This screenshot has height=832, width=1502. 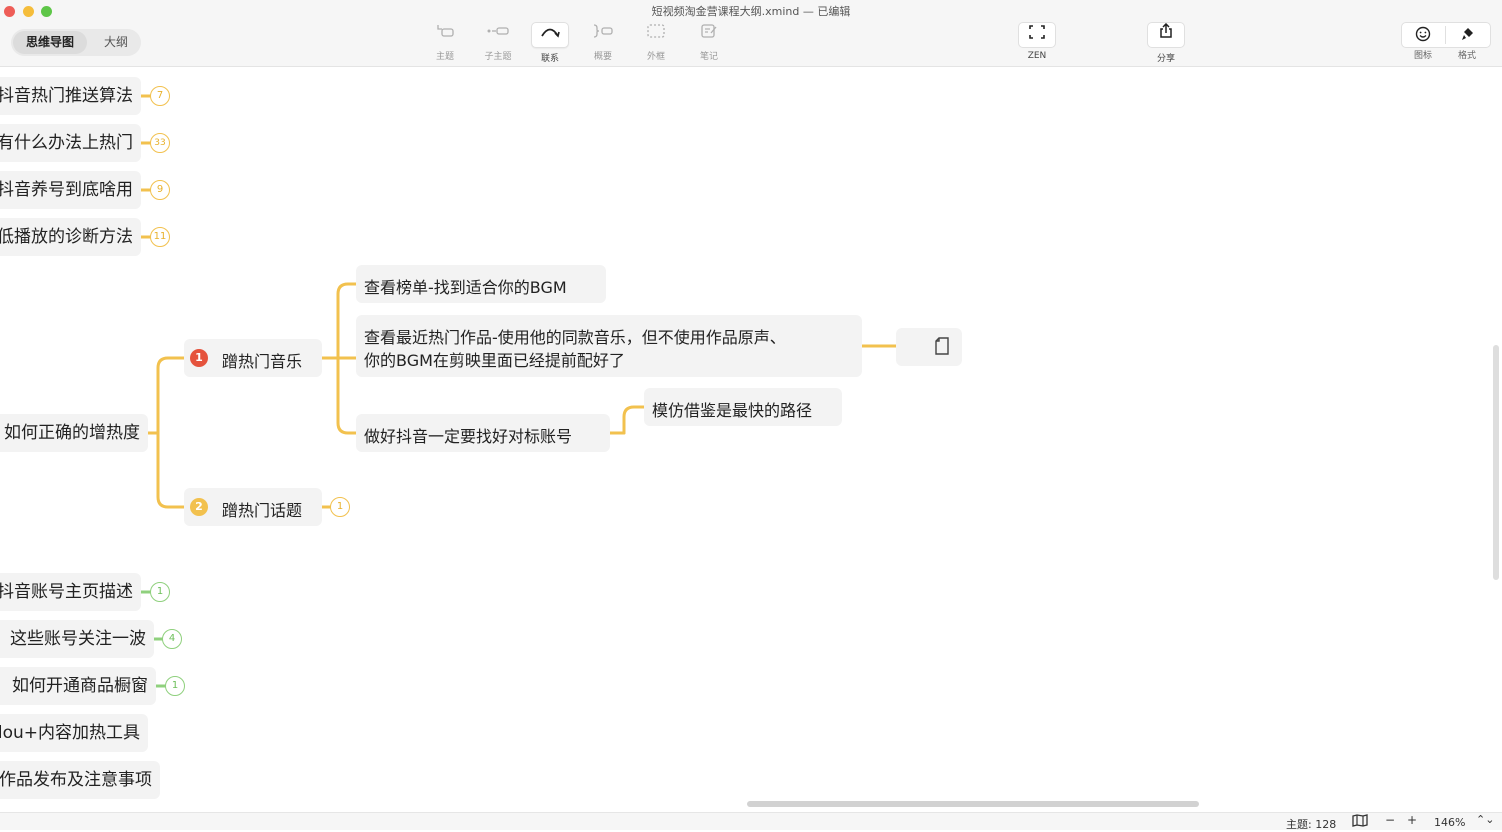 What do you see at coordinates (1467, 34) in the screenshot?
I see `brush-icon` at bounding box center [1467, 34].